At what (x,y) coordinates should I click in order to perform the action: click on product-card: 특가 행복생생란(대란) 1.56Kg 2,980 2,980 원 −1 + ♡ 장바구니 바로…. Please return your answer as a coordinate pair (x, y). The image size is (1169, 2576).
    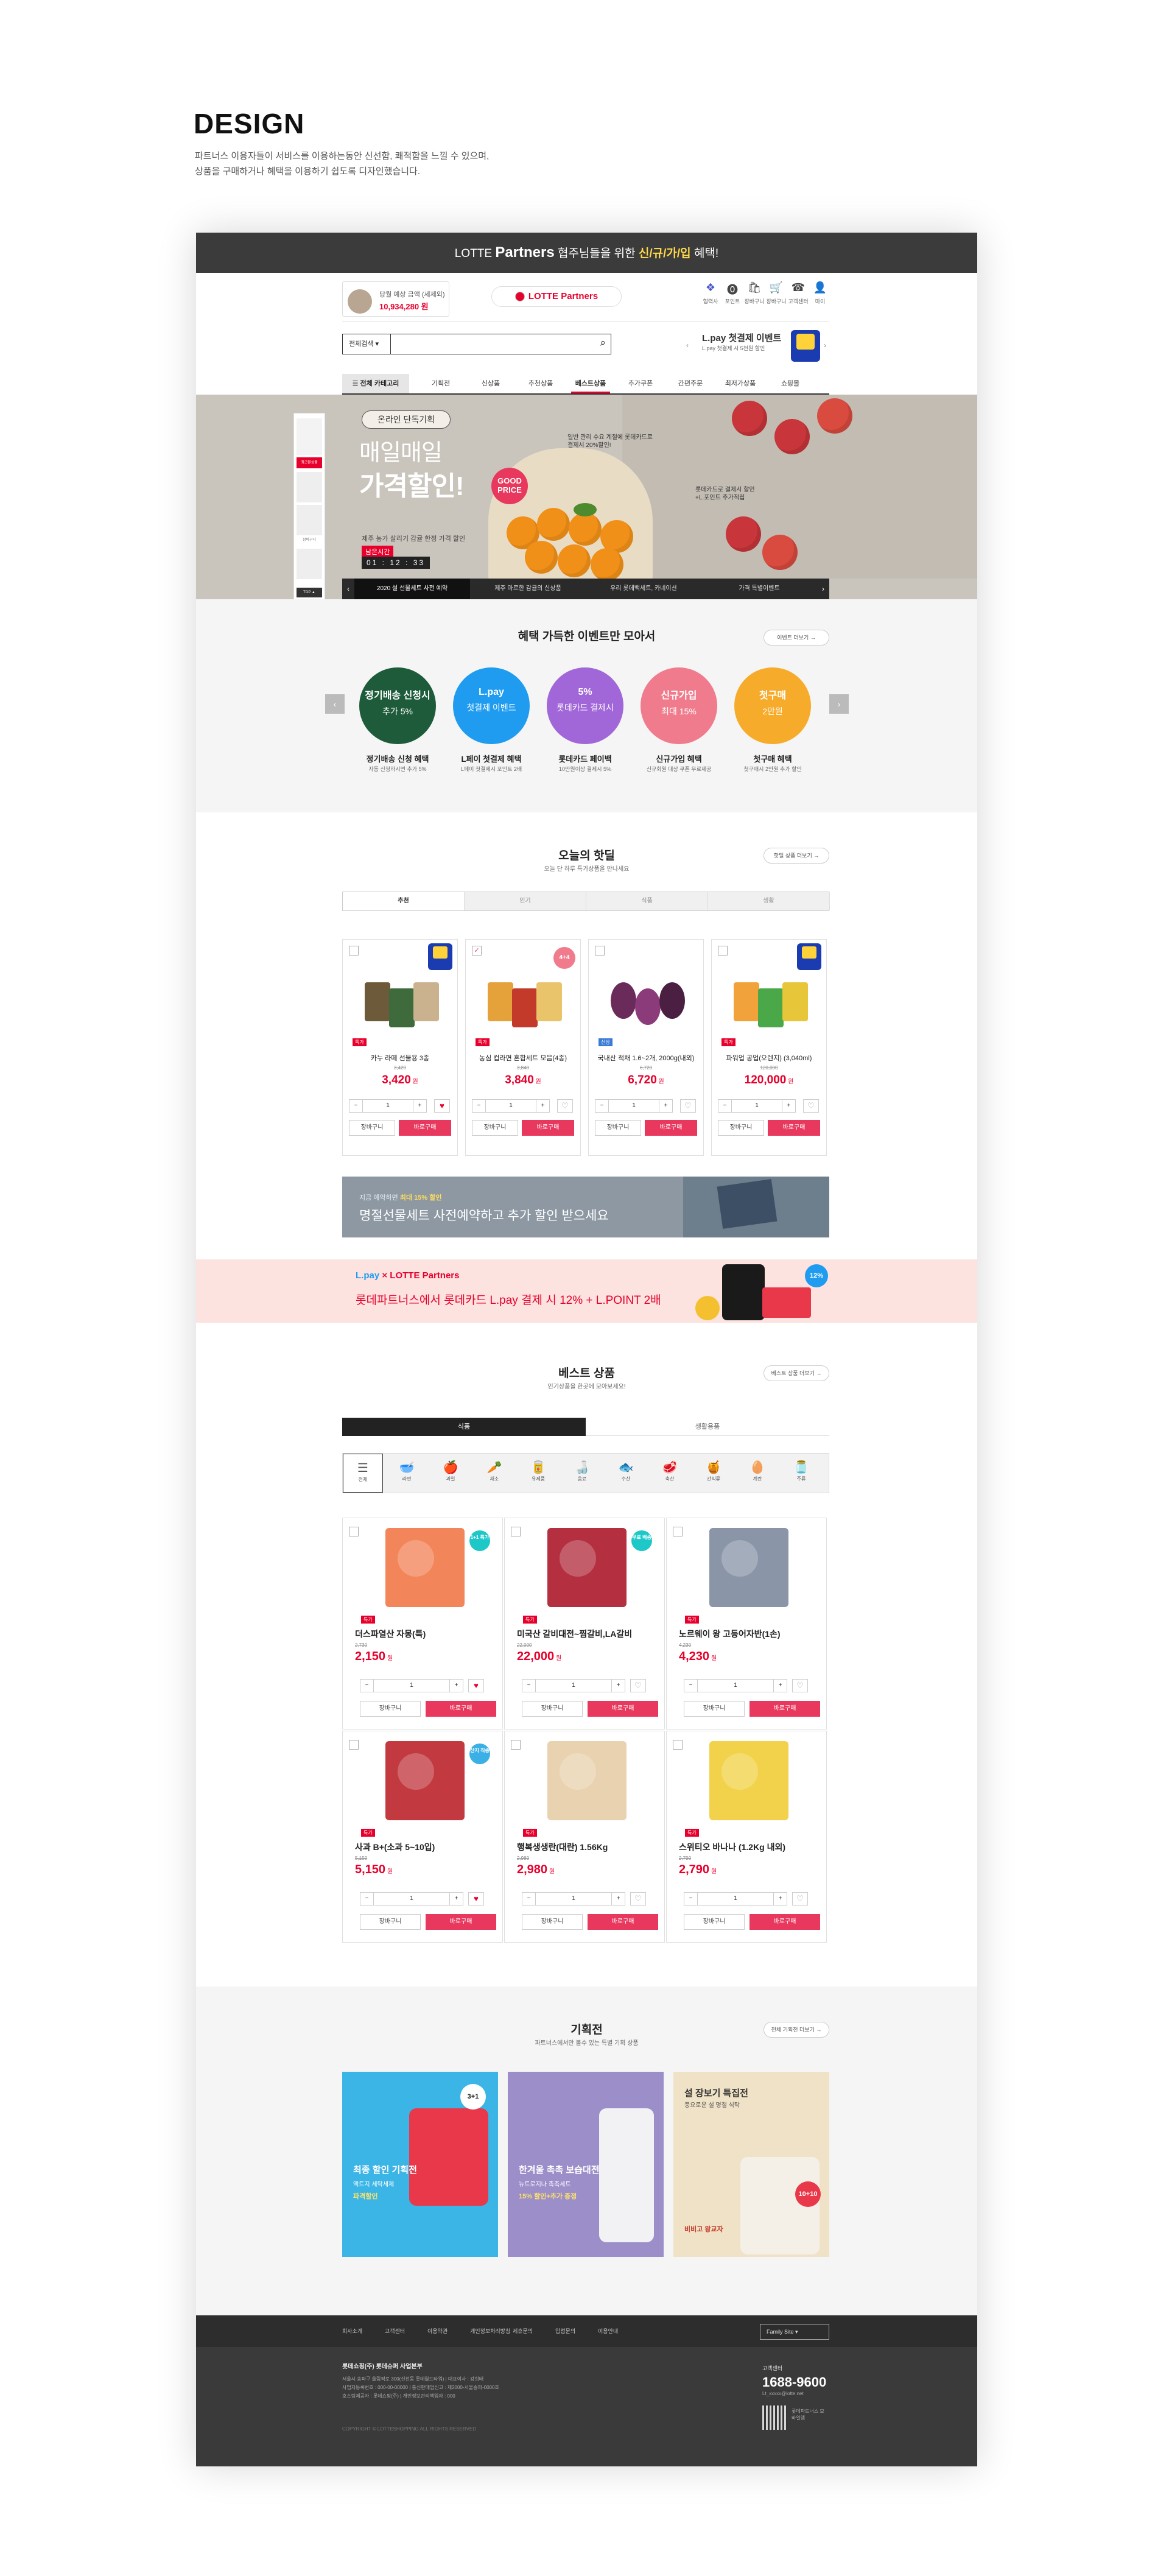
    Looking at the image, I should click on (584, 1837).